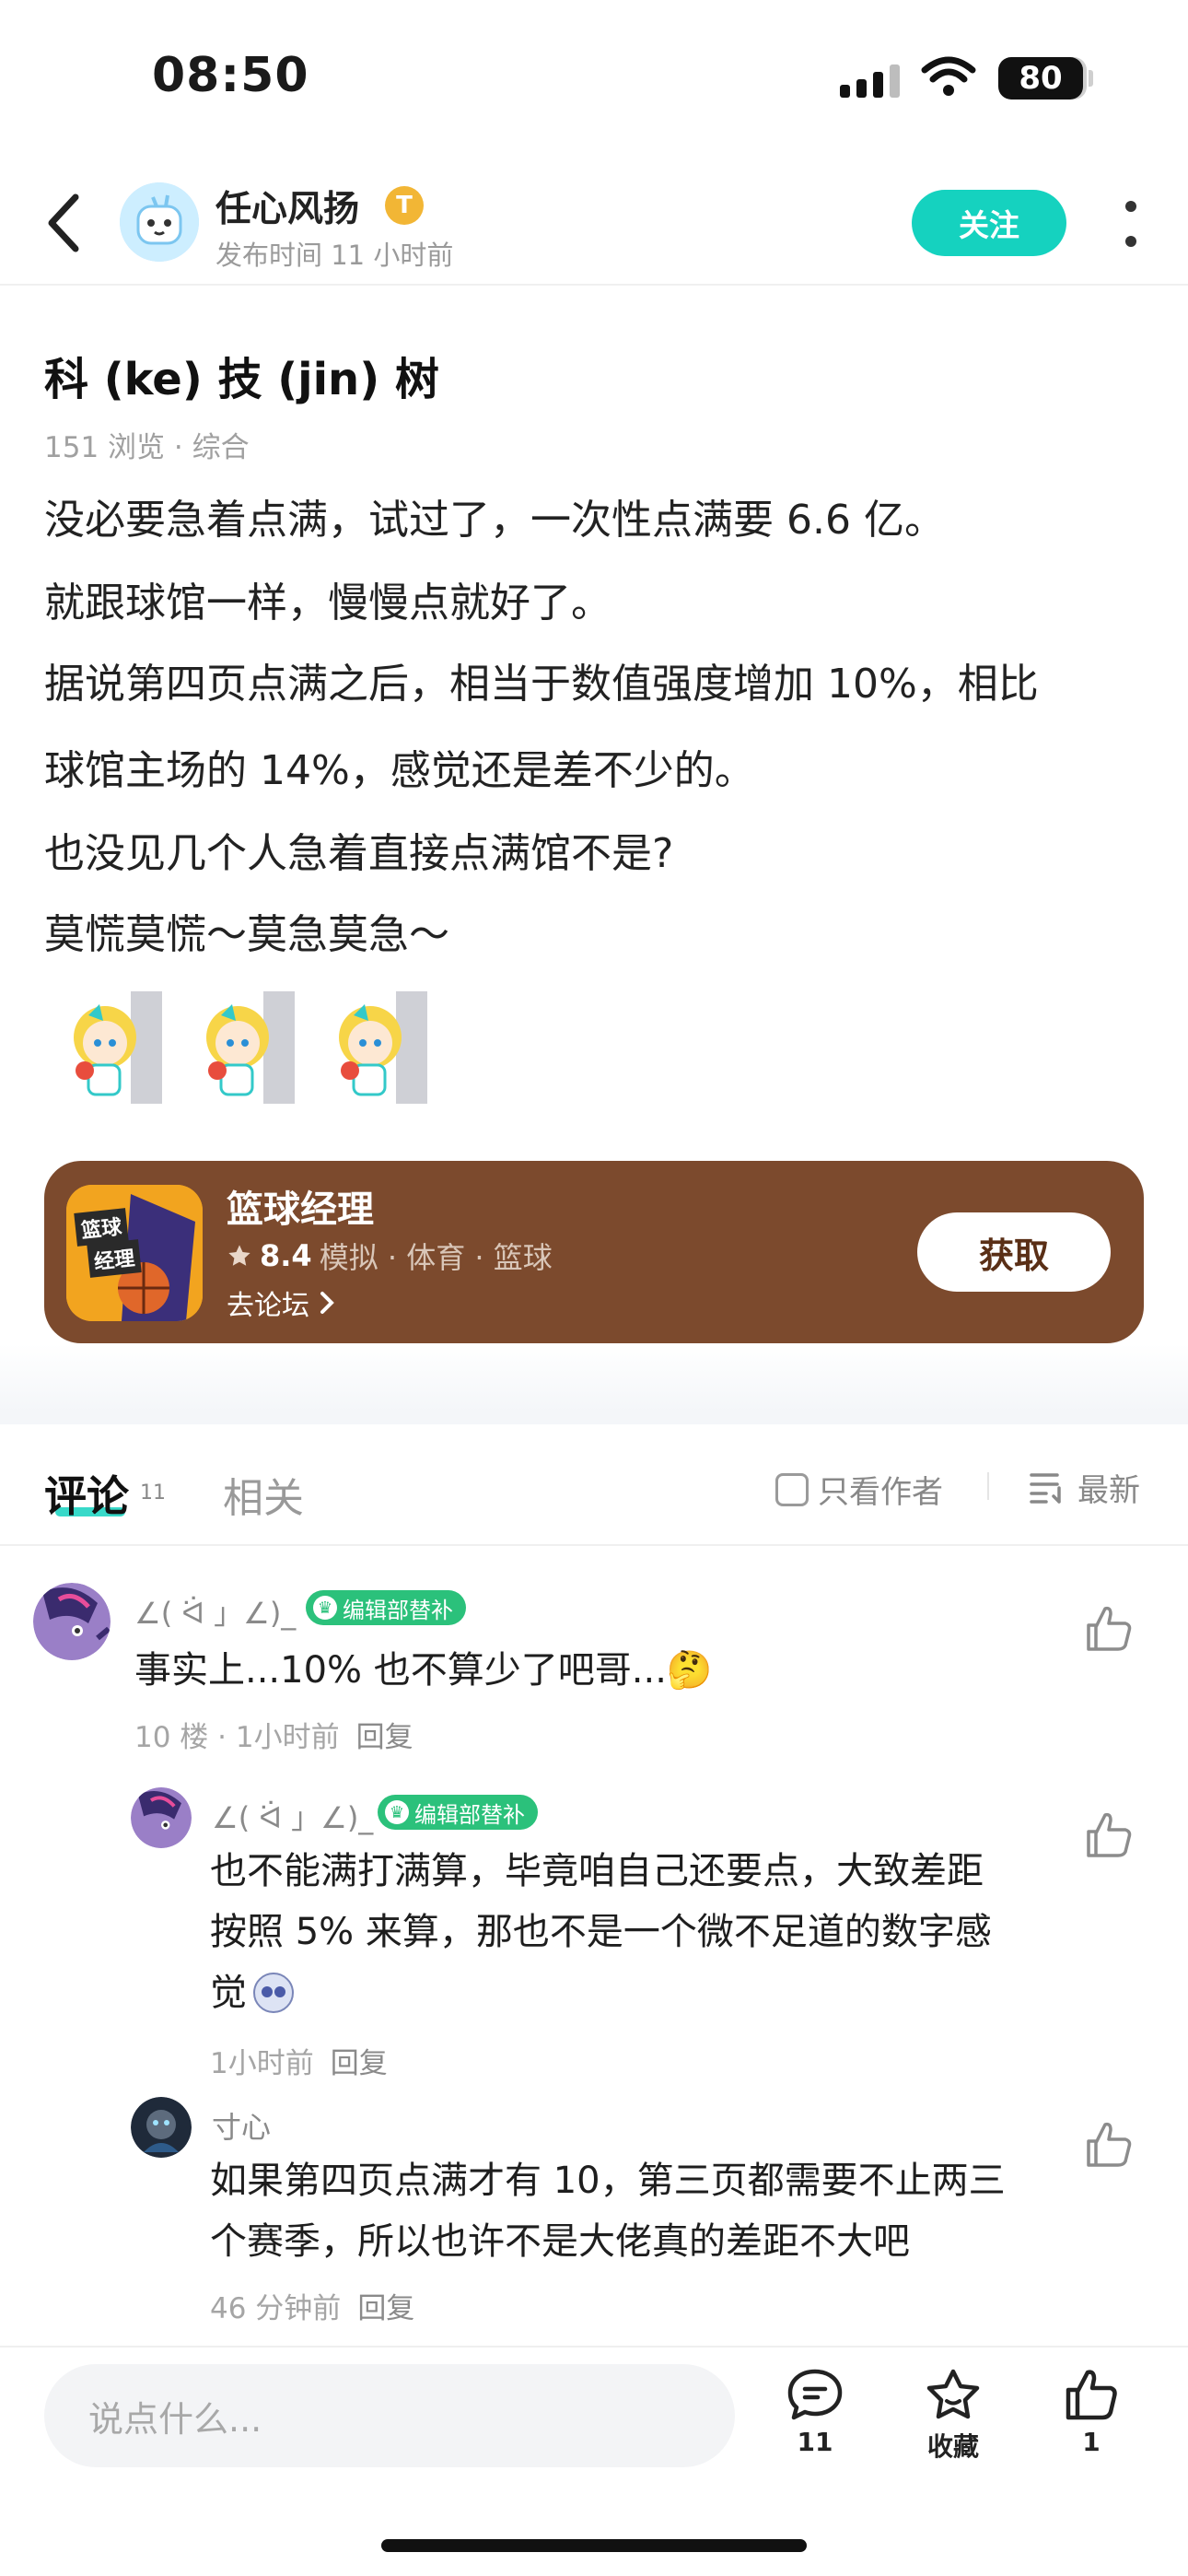 The width and height of the screenshot is (1188, 2576). What do you see at coordinates (230, 75) in the screenshot?
I see `status-time: 08:50` at bounding box center [230, 75].